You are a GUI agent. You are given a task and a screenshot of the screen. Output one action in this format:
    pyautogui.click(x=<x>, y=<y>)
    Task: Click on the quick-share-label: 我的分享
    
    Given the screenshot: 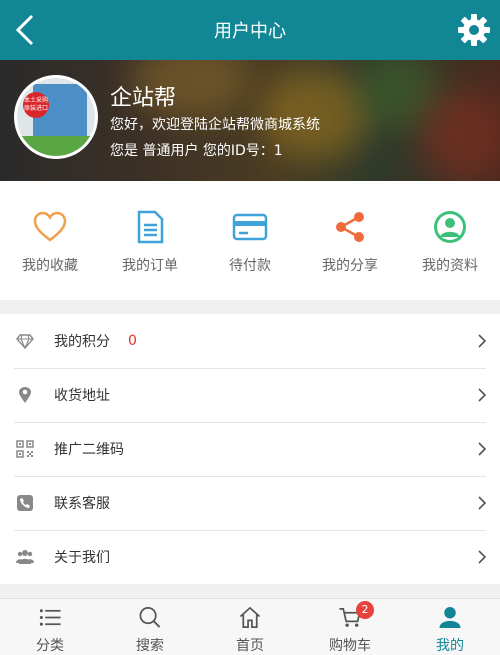 What is the action you would take?
    pyautogui.click(x=350, y=266)
    